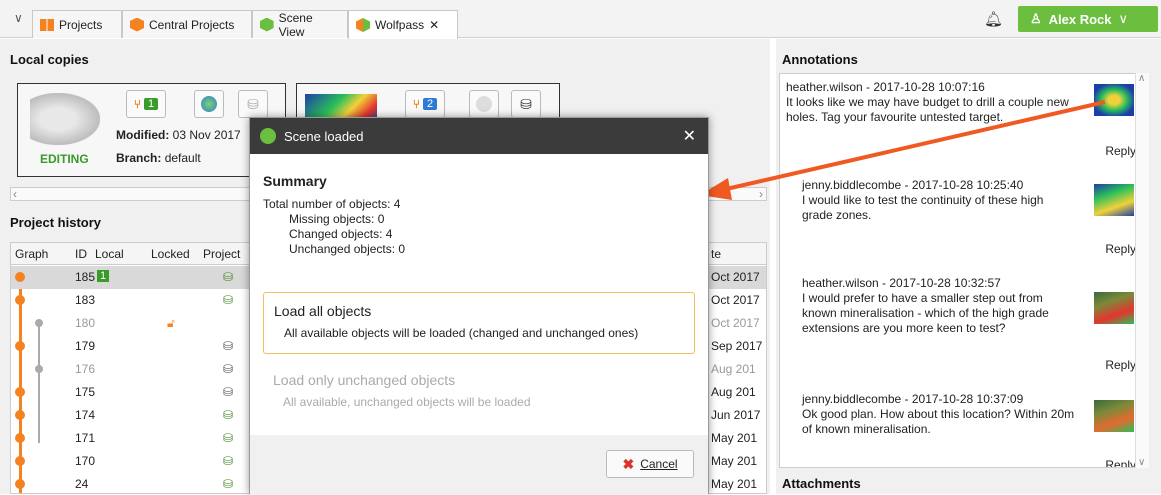  Describe the element at coordinates (659, 464) in the screenshot. I see `cancel-label: Cancel` at that location.